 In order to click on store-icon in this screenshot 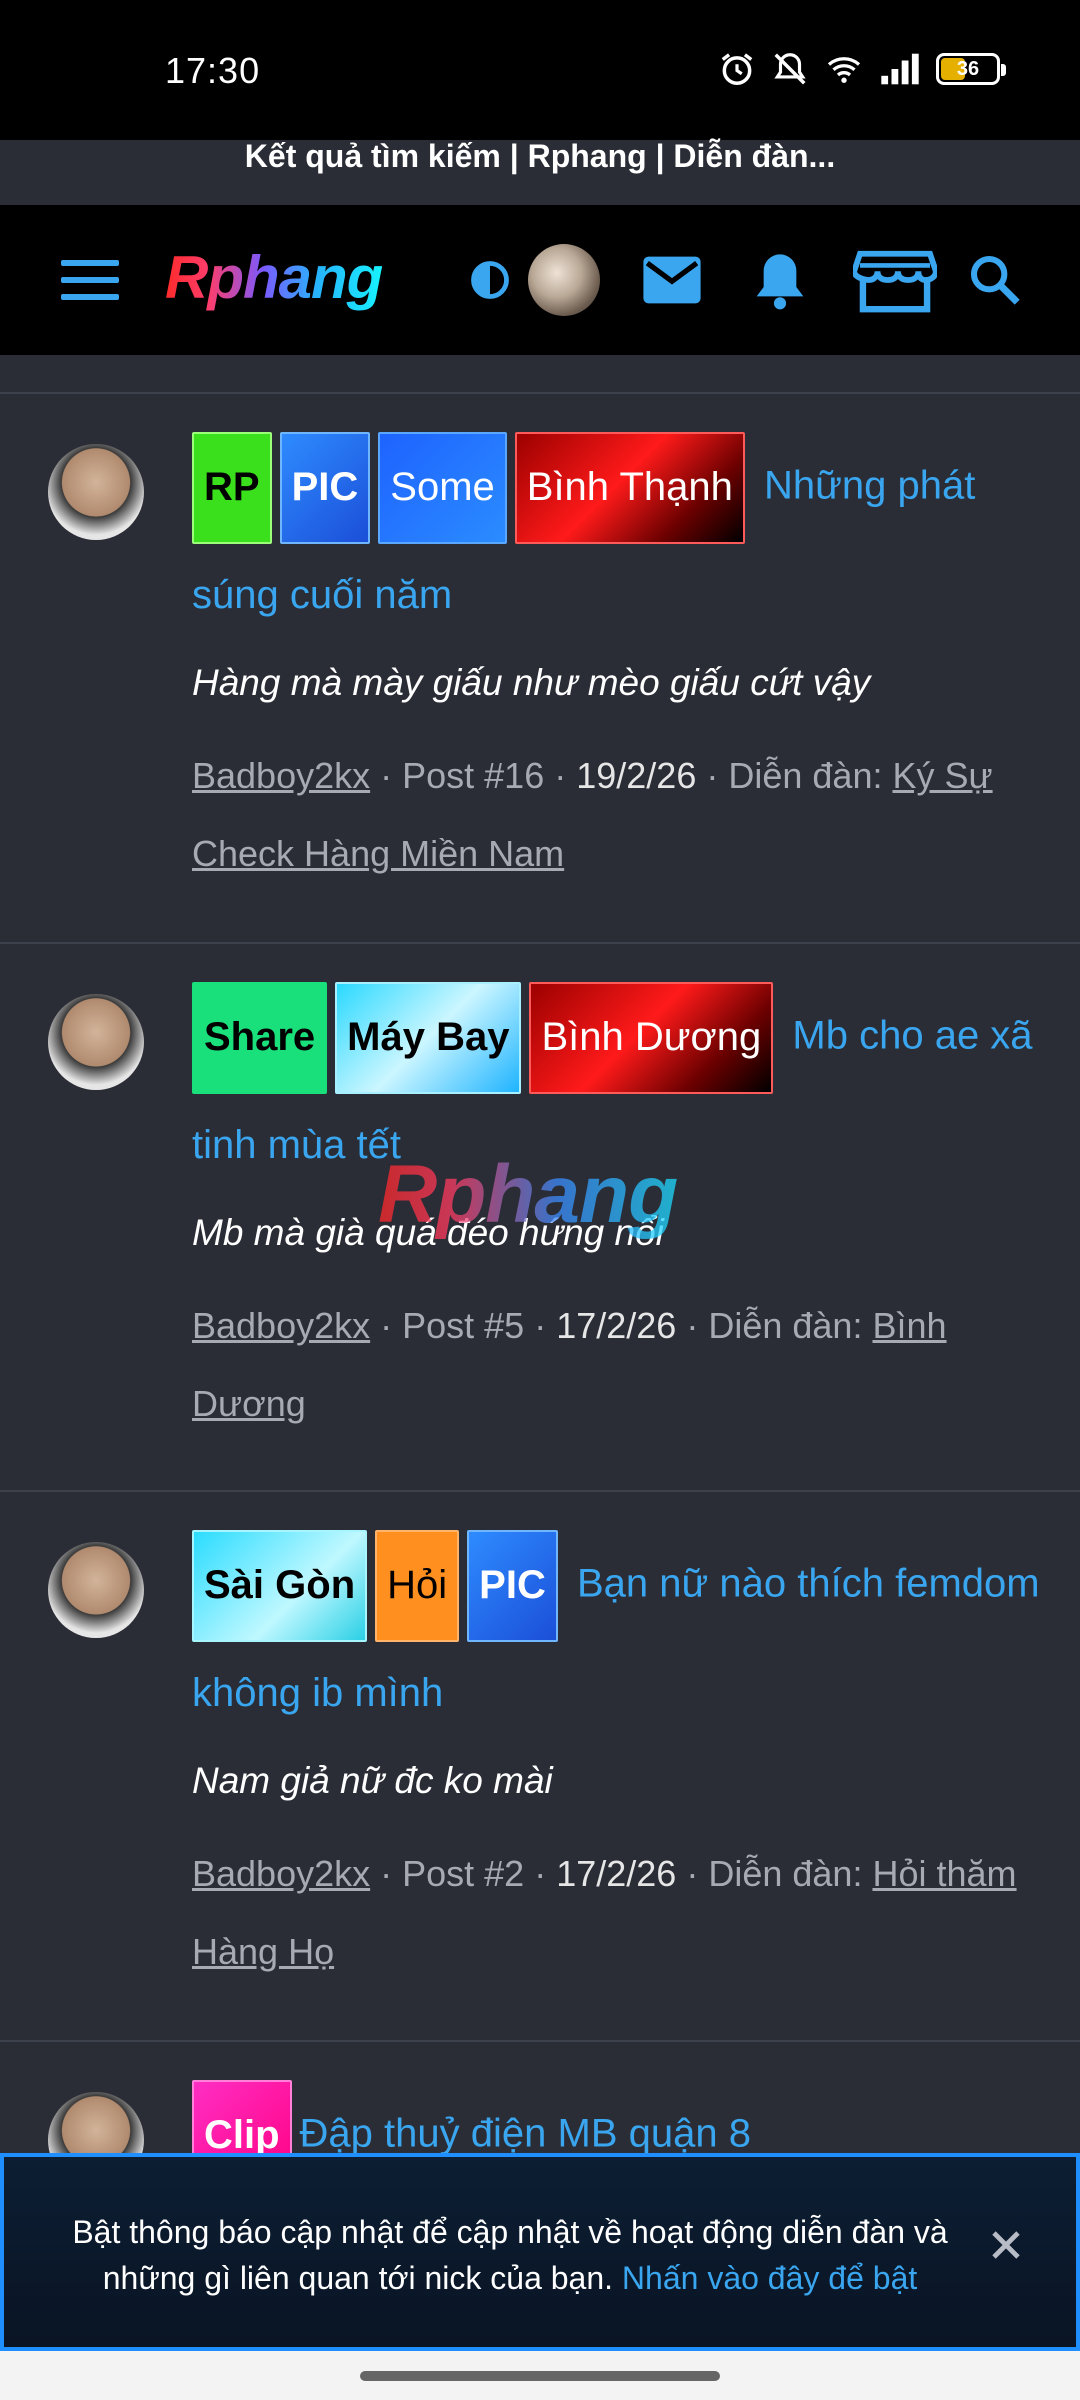, I will do `click(895, 281)`.